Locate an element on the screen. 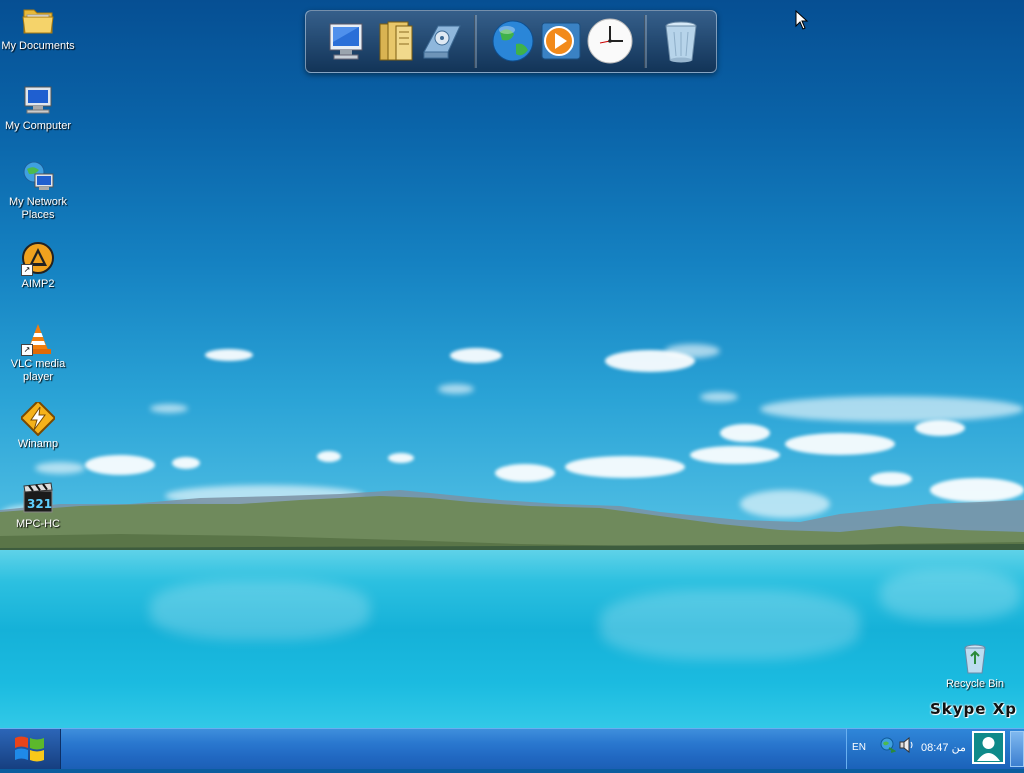 The image size is (1024, 773). computer-icon is located at coordinates (38, 101).